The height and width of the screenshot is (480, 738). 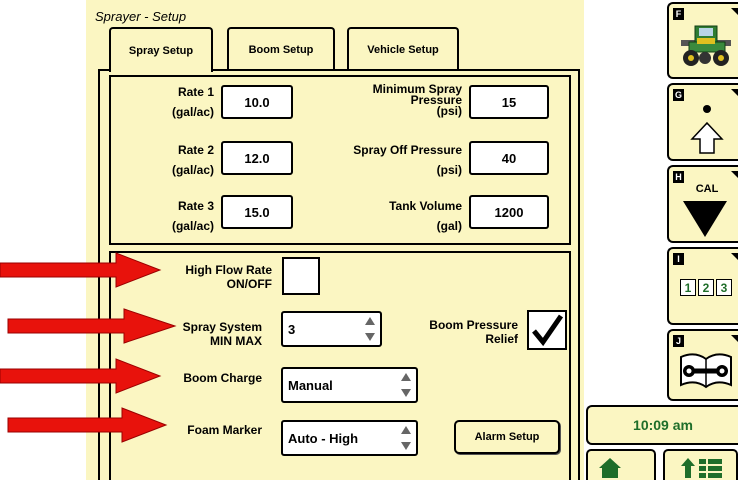 What do you see at coordinates (87, 425) in the screenshot?
I see `annotation-arrow-foam-marker` at bounding box center [87, 425].